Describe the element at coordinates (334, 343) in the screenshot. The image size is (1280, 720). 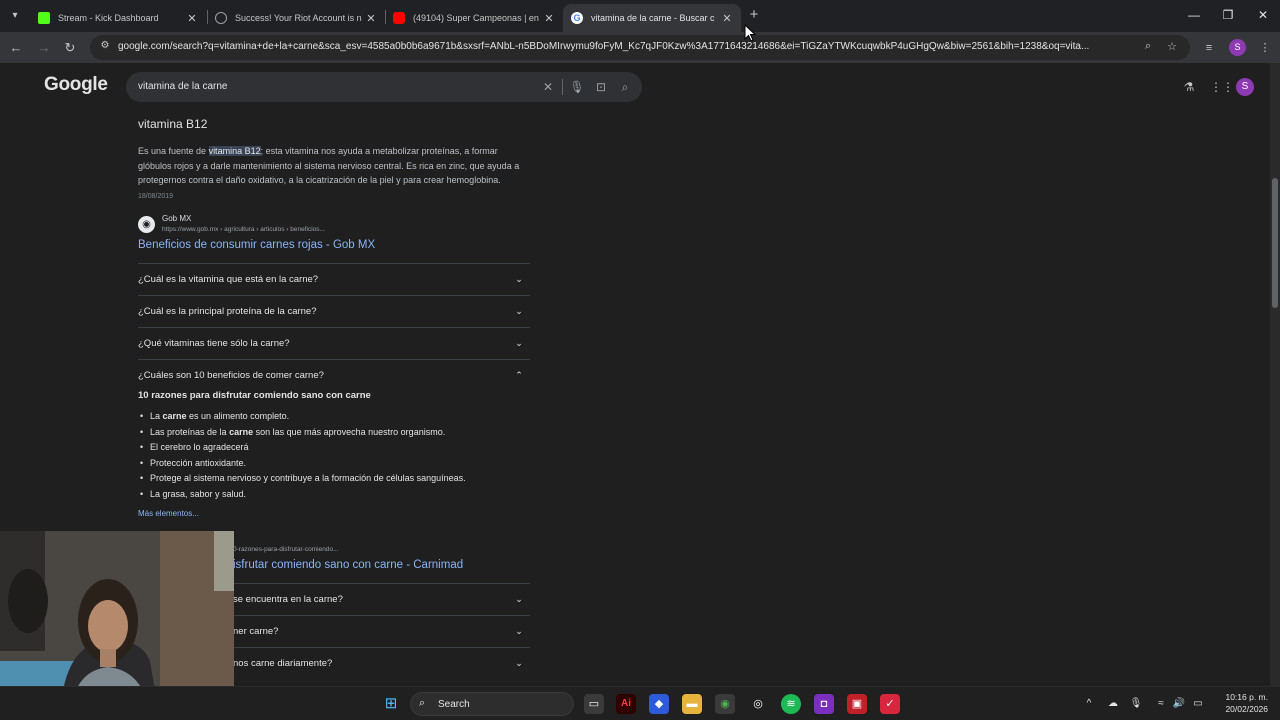
I see `related-question: ¿Qué vitaminas tiene sólo la carne? ⌄` at that location.